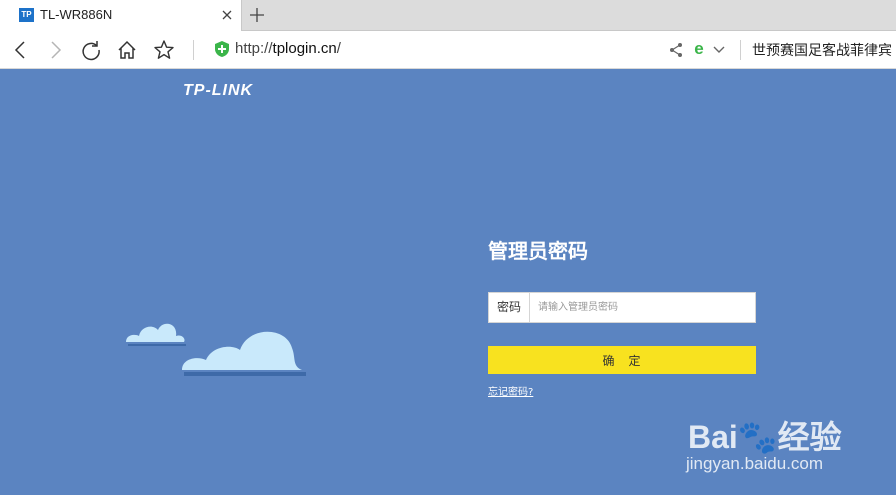  I want to click on forgot-password-link: 忘记密码?, so click(510, 390).